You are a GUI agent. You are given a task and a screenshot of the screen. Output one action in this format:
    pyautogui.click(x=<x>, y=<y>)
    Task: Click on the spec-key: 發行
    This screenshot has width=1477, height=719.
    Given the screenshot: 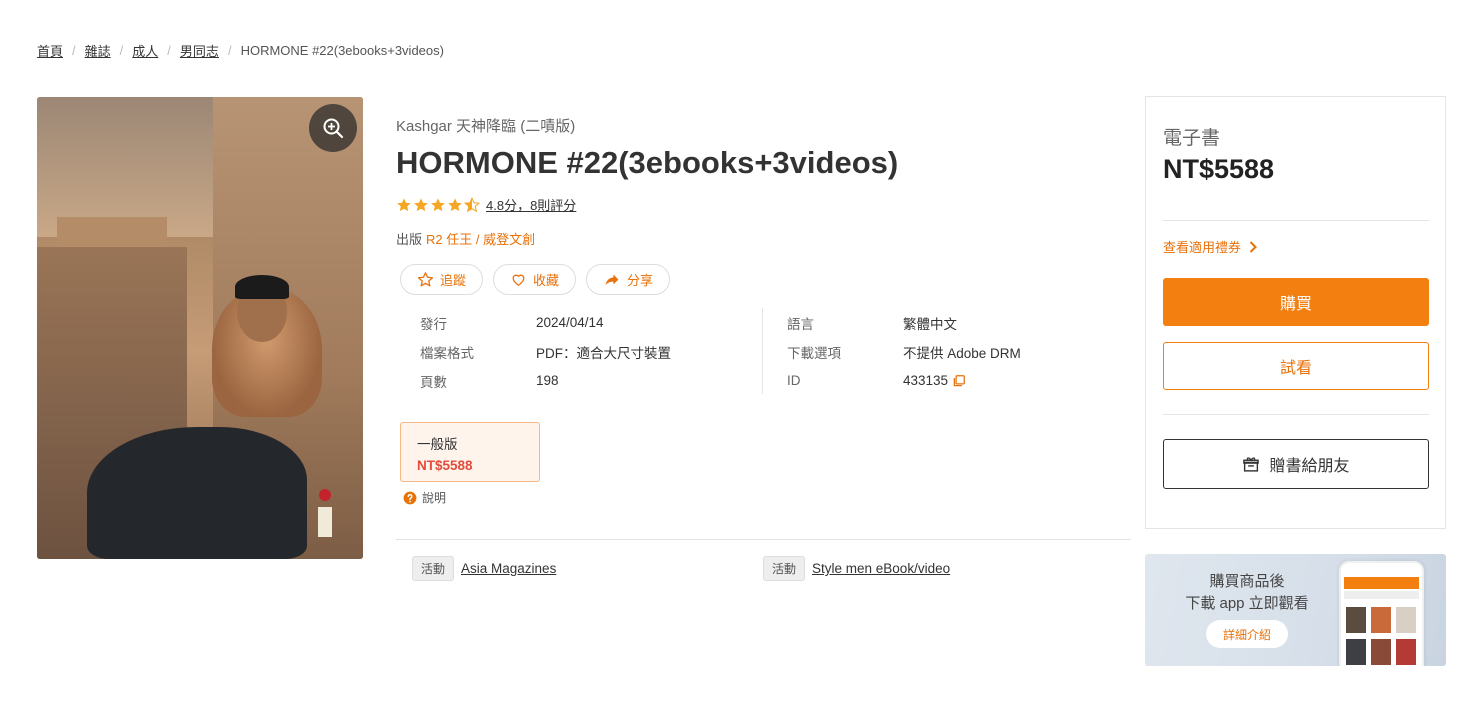 What is the action you would take?
    pyautogui.click(x=433, y=324)
    